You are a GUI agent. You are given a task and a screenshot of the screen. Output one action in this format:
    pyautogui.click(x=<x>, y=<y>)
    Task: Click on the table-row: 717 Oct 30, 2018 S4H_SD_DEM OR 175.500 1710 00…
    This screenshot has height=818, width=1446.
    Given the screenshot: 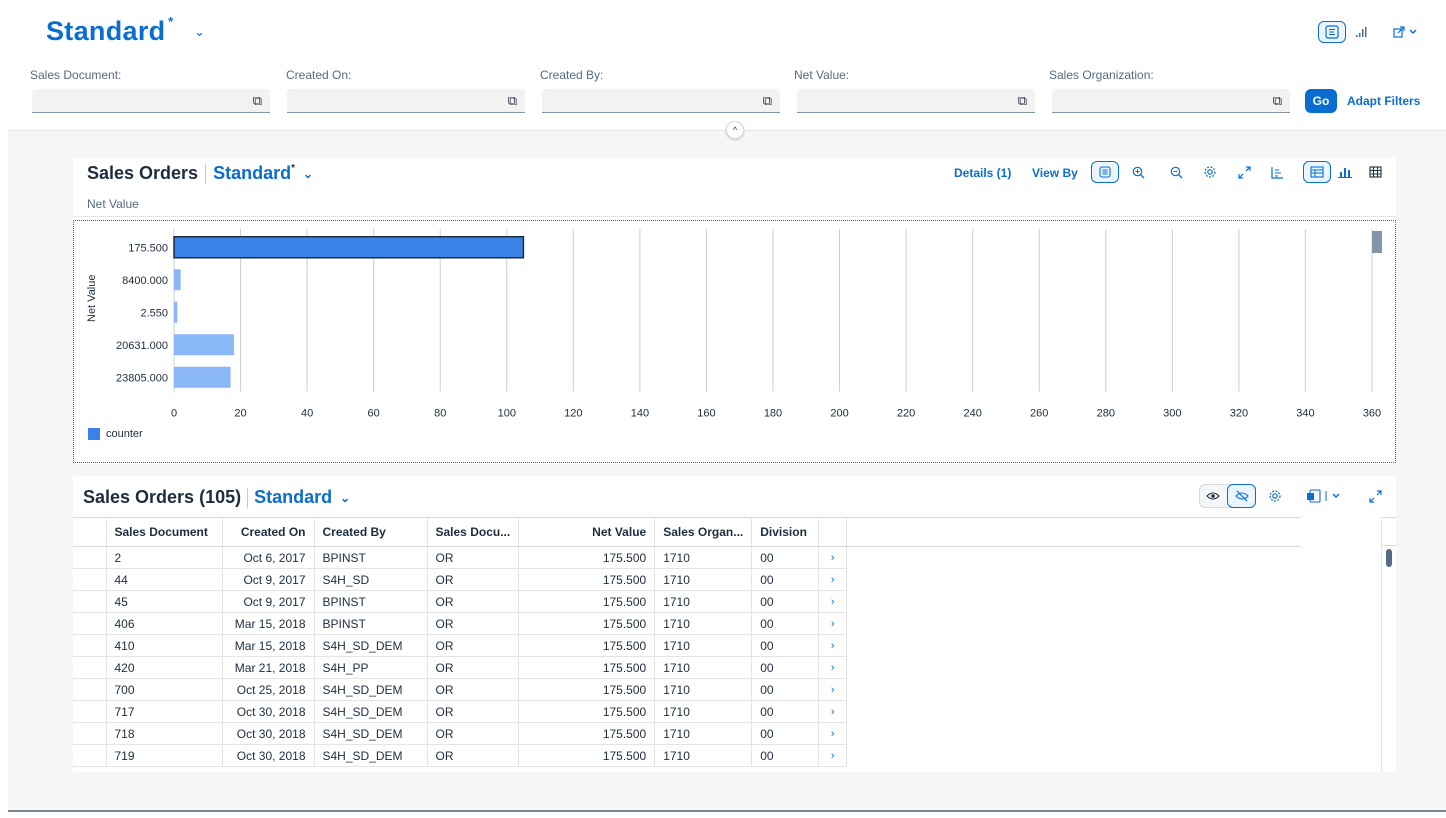 What is the action you would take?
    pyautogui.click(x=687, y=711)
    